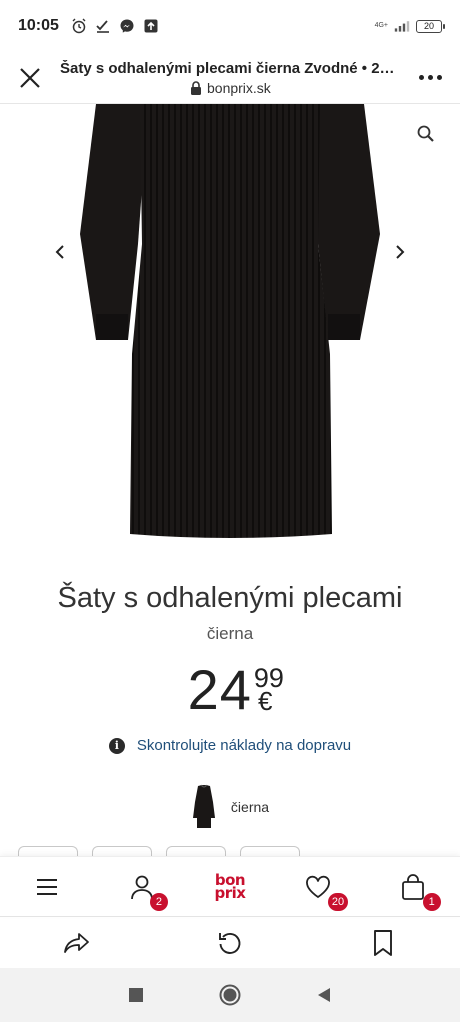 This screenshot has width=460, height=1022. I want to click on product-price: 24 99 €, so click(230, 690).